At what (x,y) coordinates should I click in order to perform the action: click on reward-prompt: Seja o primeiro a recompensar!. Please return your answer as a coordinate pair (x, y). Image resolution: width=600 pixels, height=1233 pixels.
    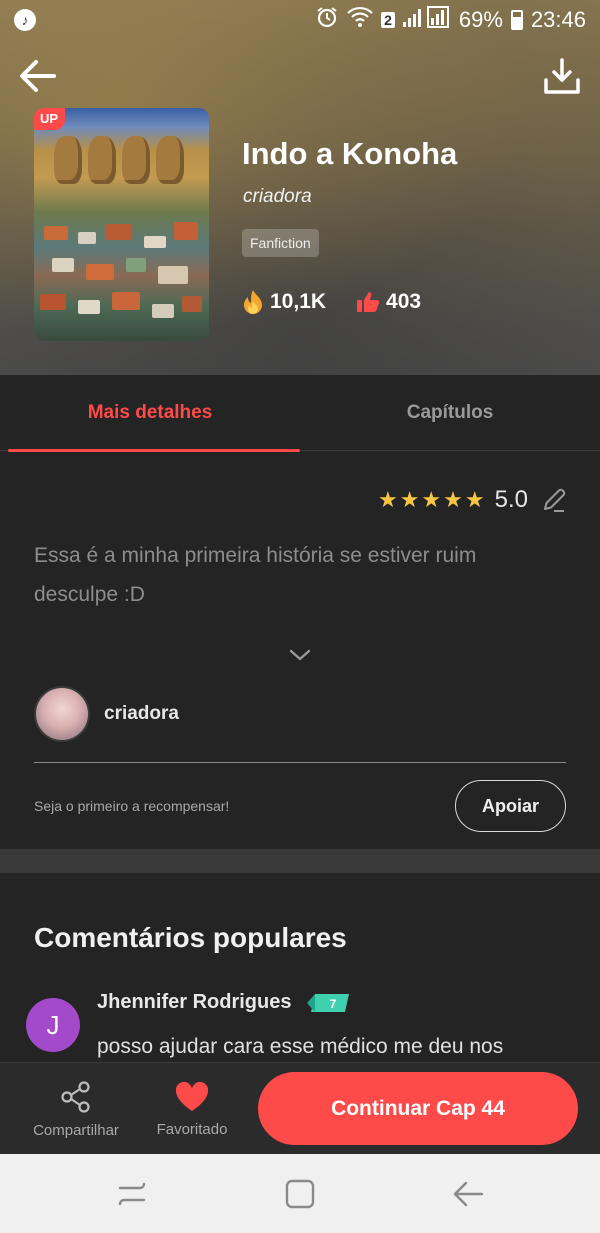
    Looking at the image, I should click on (132, 806).